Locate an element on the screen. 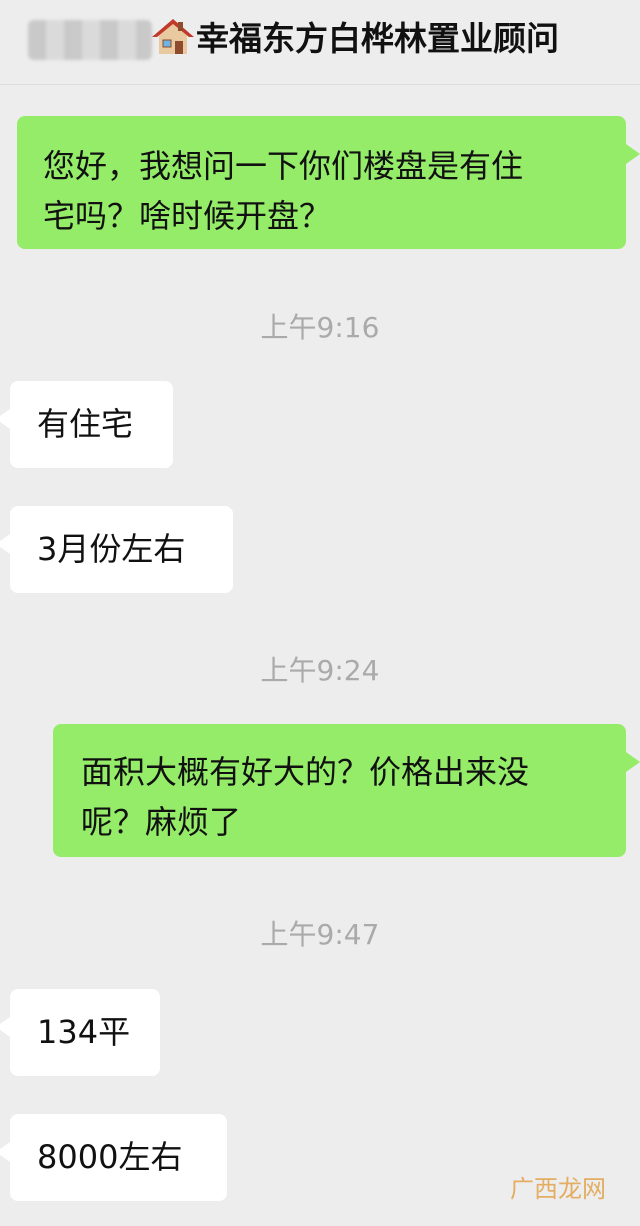 The image size is (640, 1226). chat-title: 幸福东方白桦林置业顾问 is located at coordinates (377, 39).